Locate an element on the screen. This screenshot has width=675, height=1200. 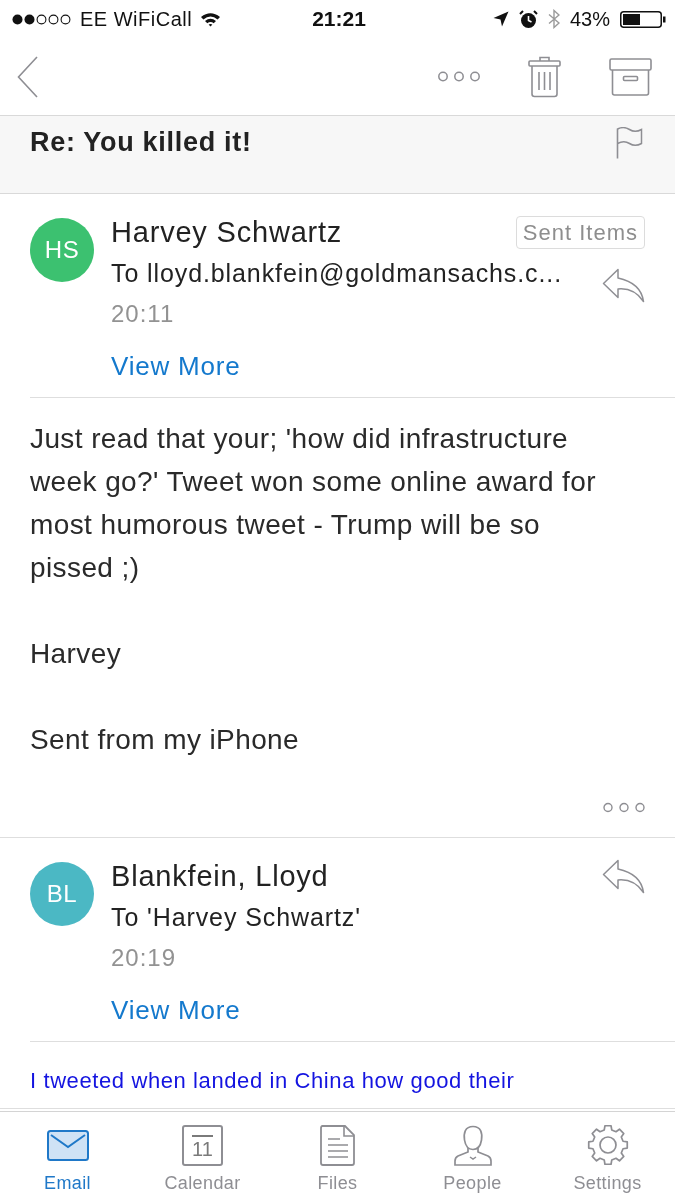
tab: Email is located at coordinates (67, 1156).